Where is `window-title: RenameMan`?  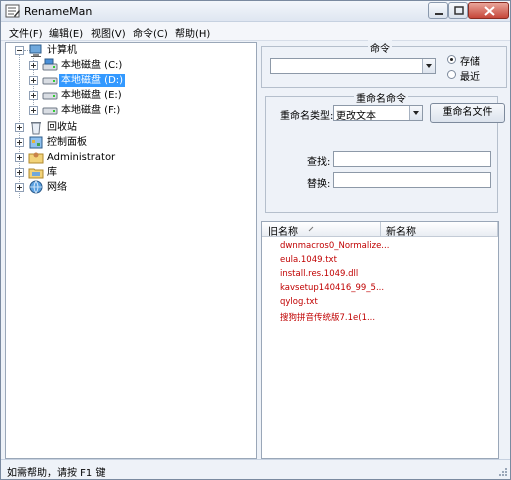 window-title: RenameMan is located at coordinates (58, 11).